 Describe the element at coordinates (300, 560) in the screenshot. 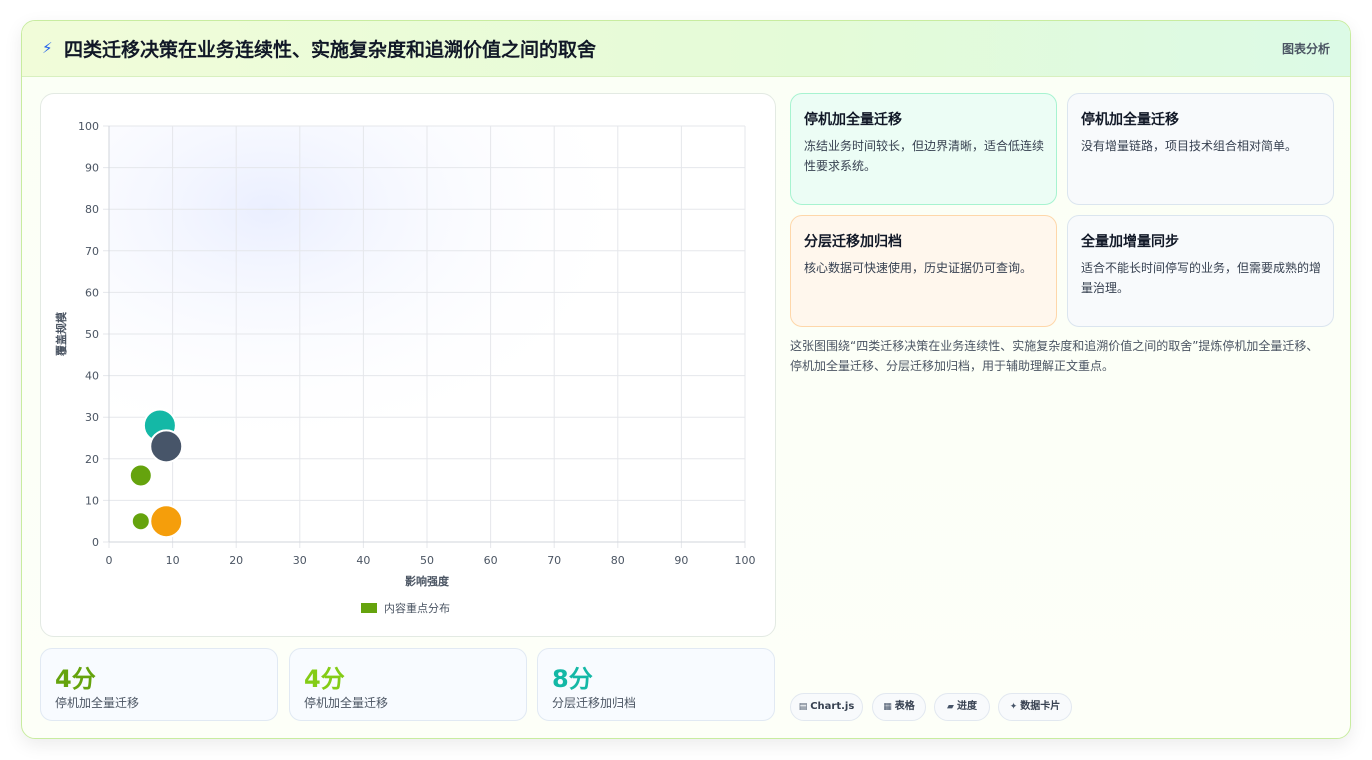

I see `x-tick-label: 30` at that location.